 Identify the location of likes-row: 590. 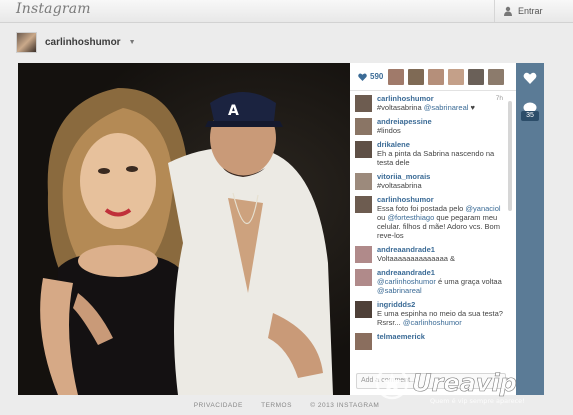
(433, 77).